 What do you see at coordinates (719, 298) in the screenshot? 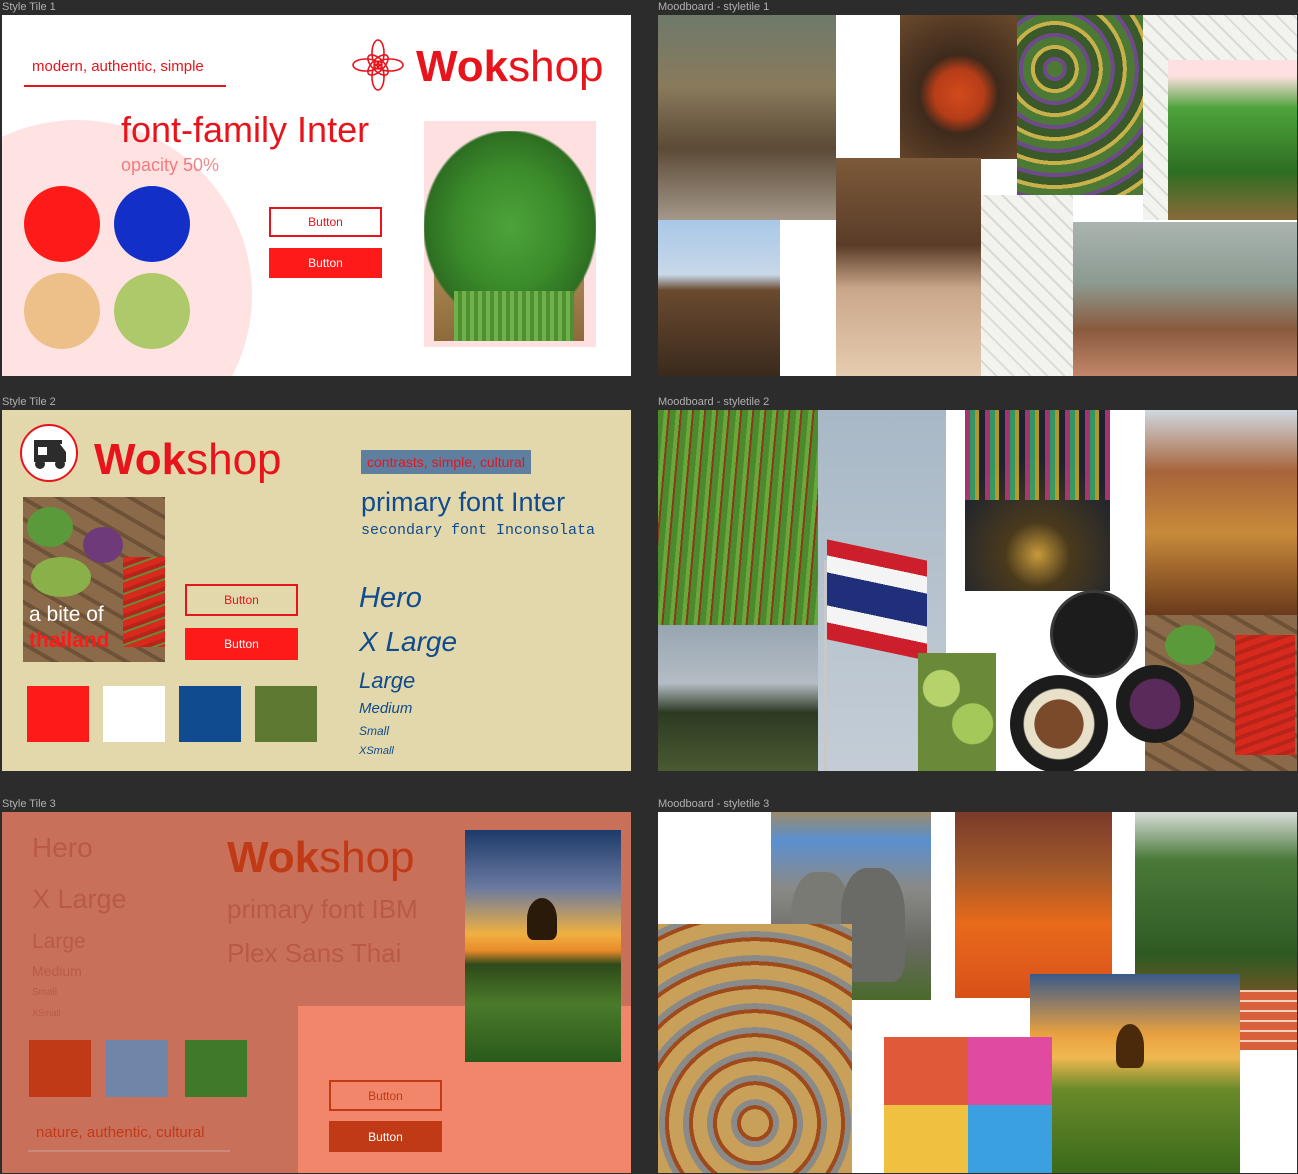
I see `wooden-shutters-photo` at bounding box center [719, 298].